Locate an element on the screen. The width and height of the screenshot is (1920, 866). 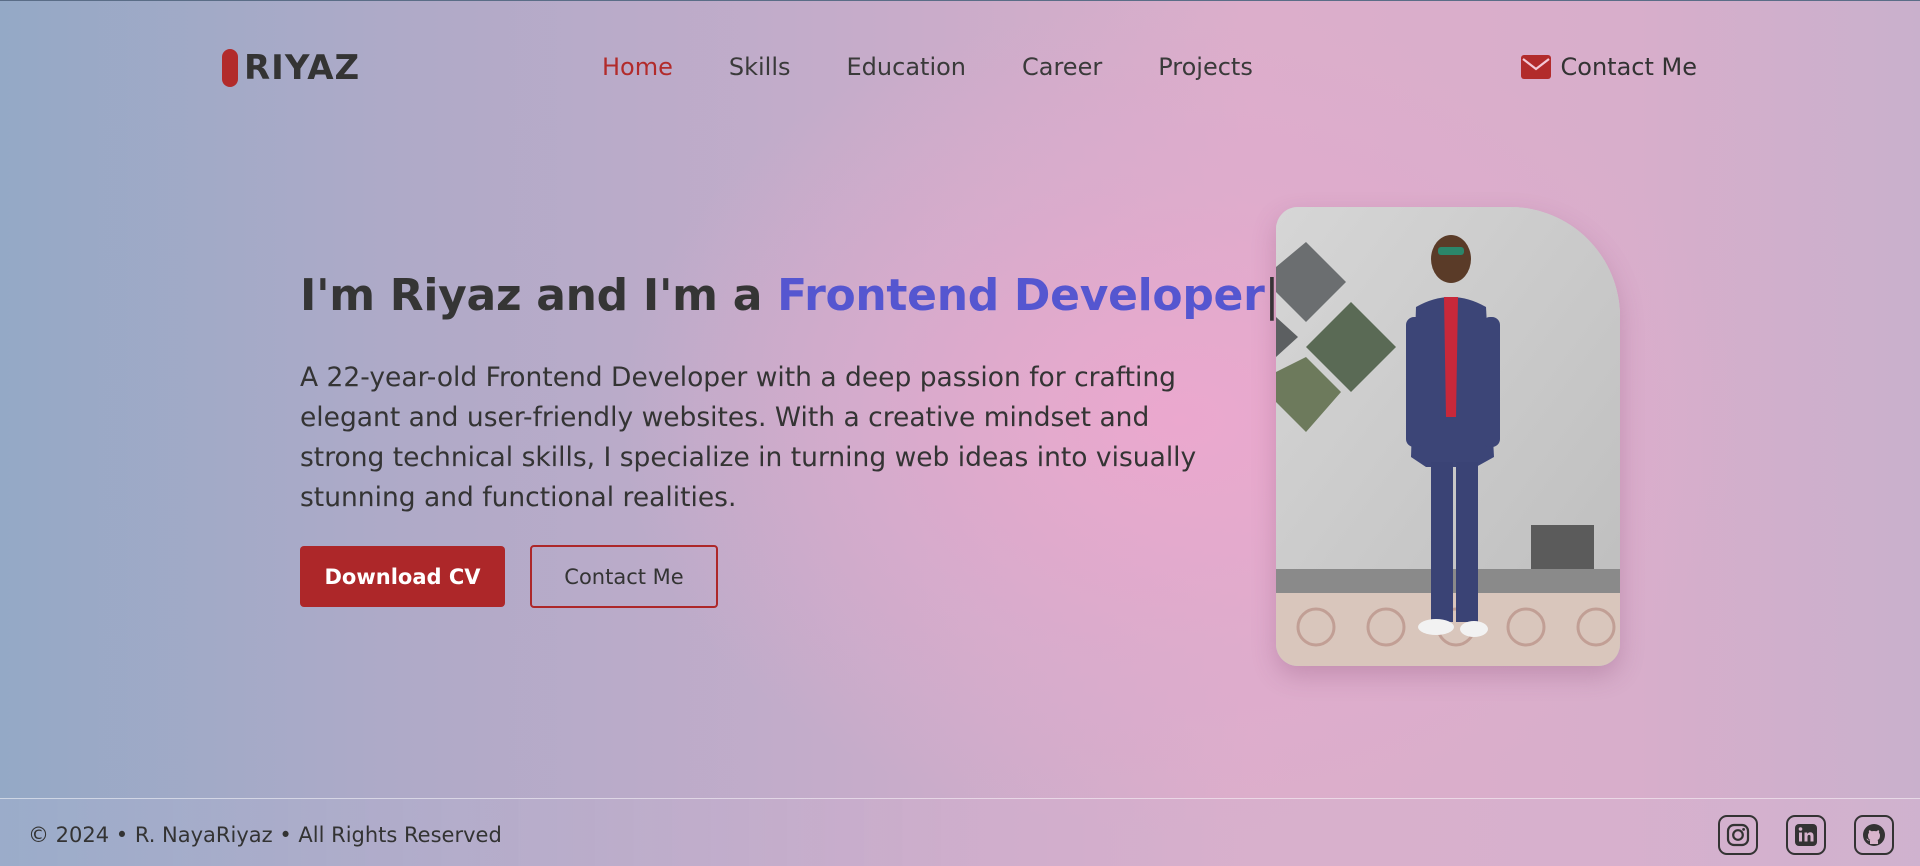
main-menu: Home Skills Education Career Projects is located at coordinates (955, 67).